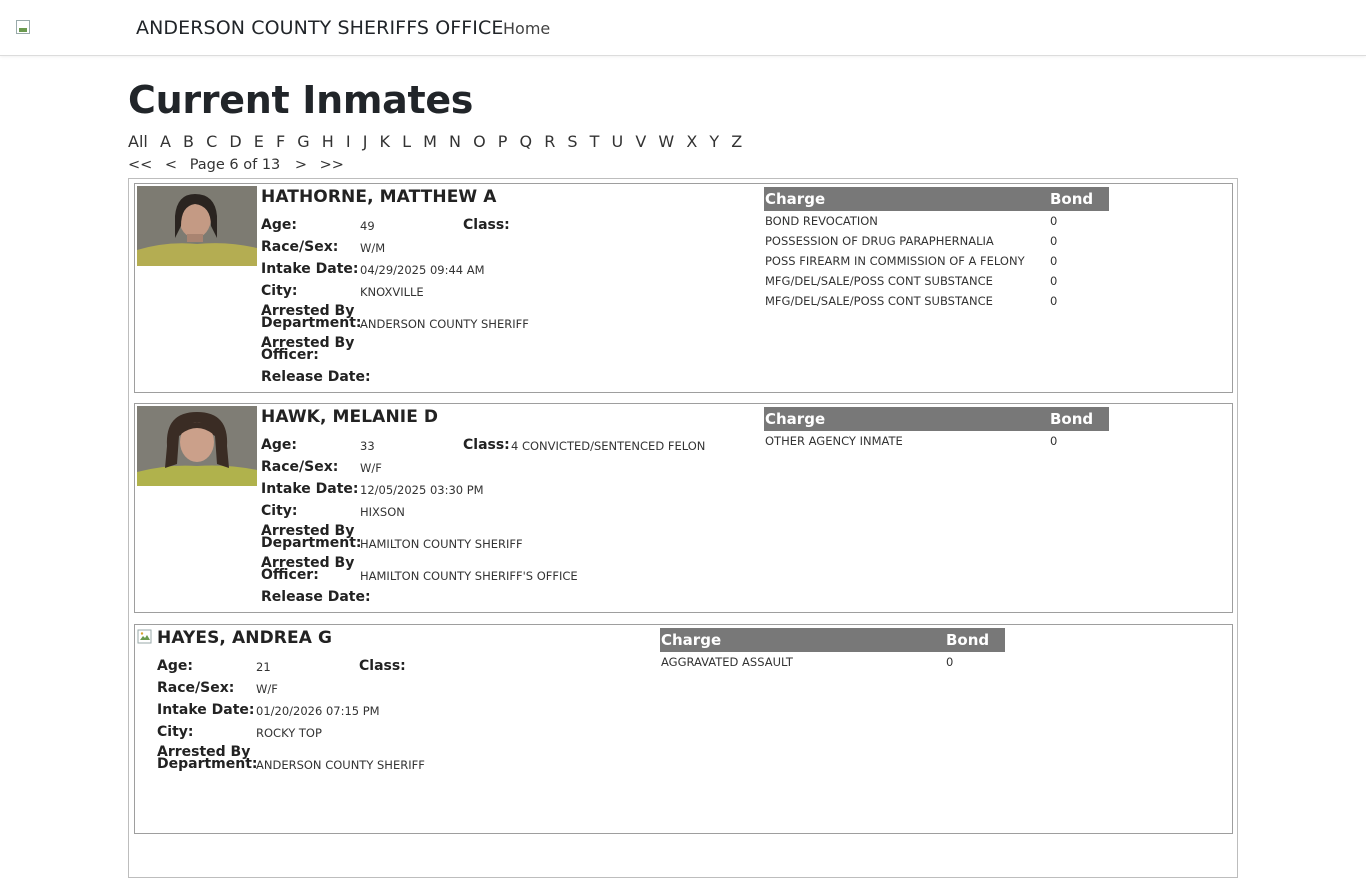 This screenshot has height=878, width=1366. What do you see at coordinates (318, 711) in the screenshot?
I see `intake-date-value: 01/20/2026 07:15 PM` at bounding box center [318, 711].